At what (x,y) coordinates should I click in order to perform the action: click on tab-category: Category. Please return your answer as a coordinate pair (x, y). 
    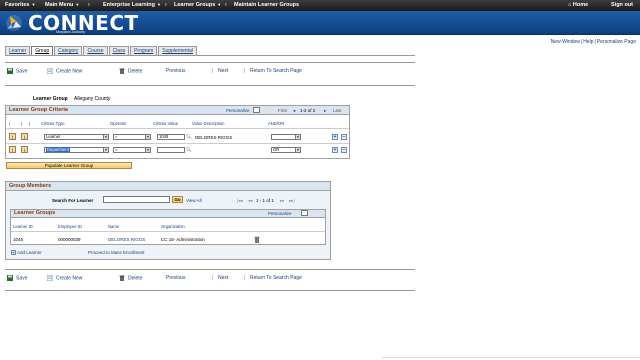
    Looking at the image, I should click on (68, 50).